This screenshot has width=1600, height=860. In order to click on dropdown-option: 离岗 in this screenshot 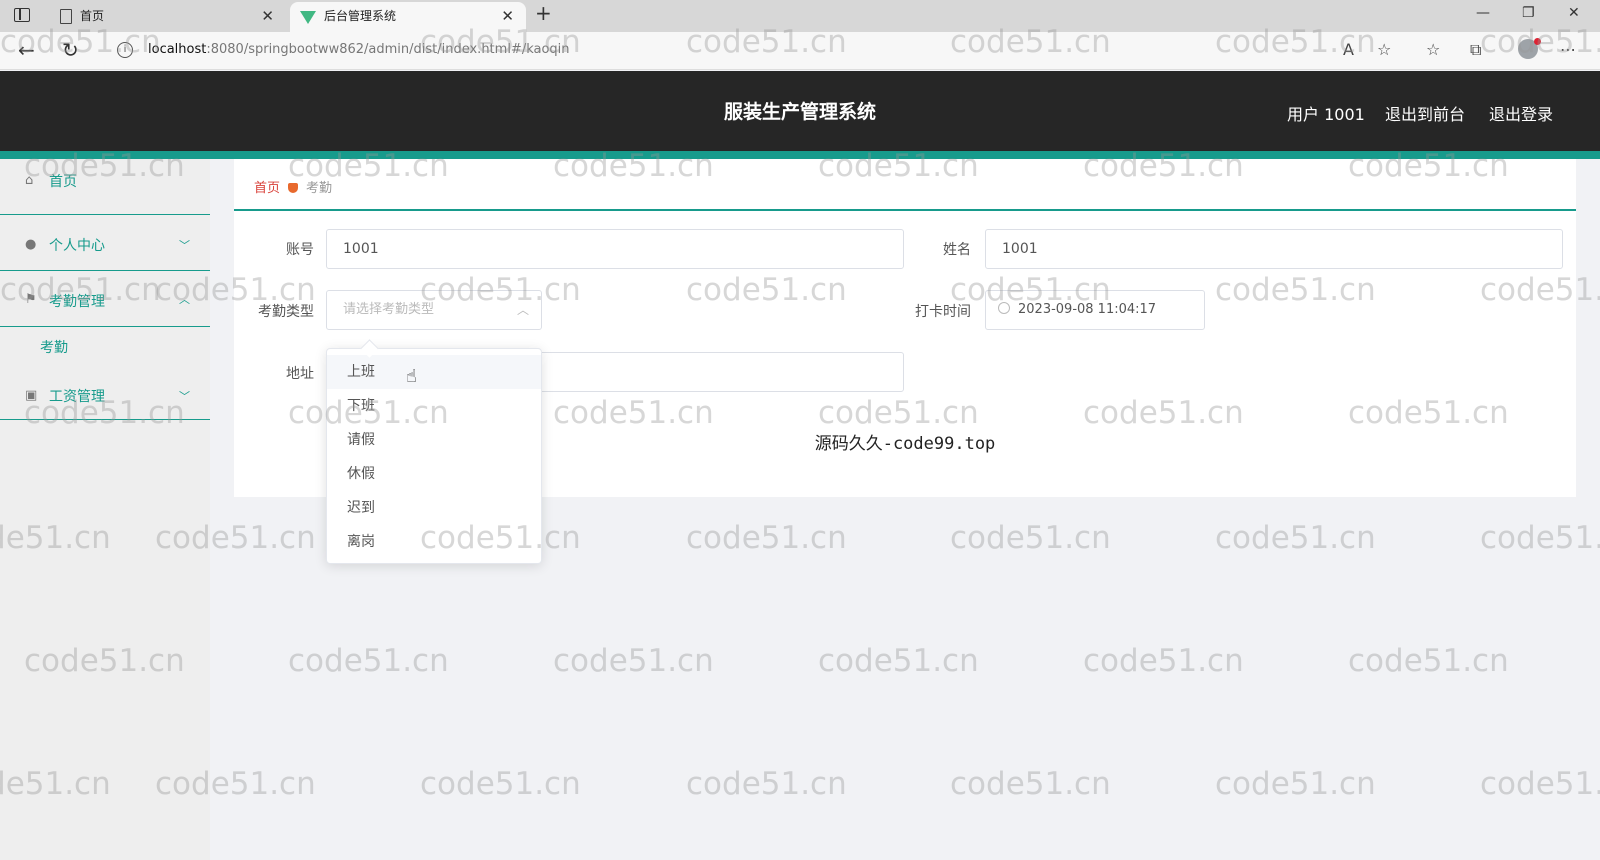, I will do `click(434, 542)`.